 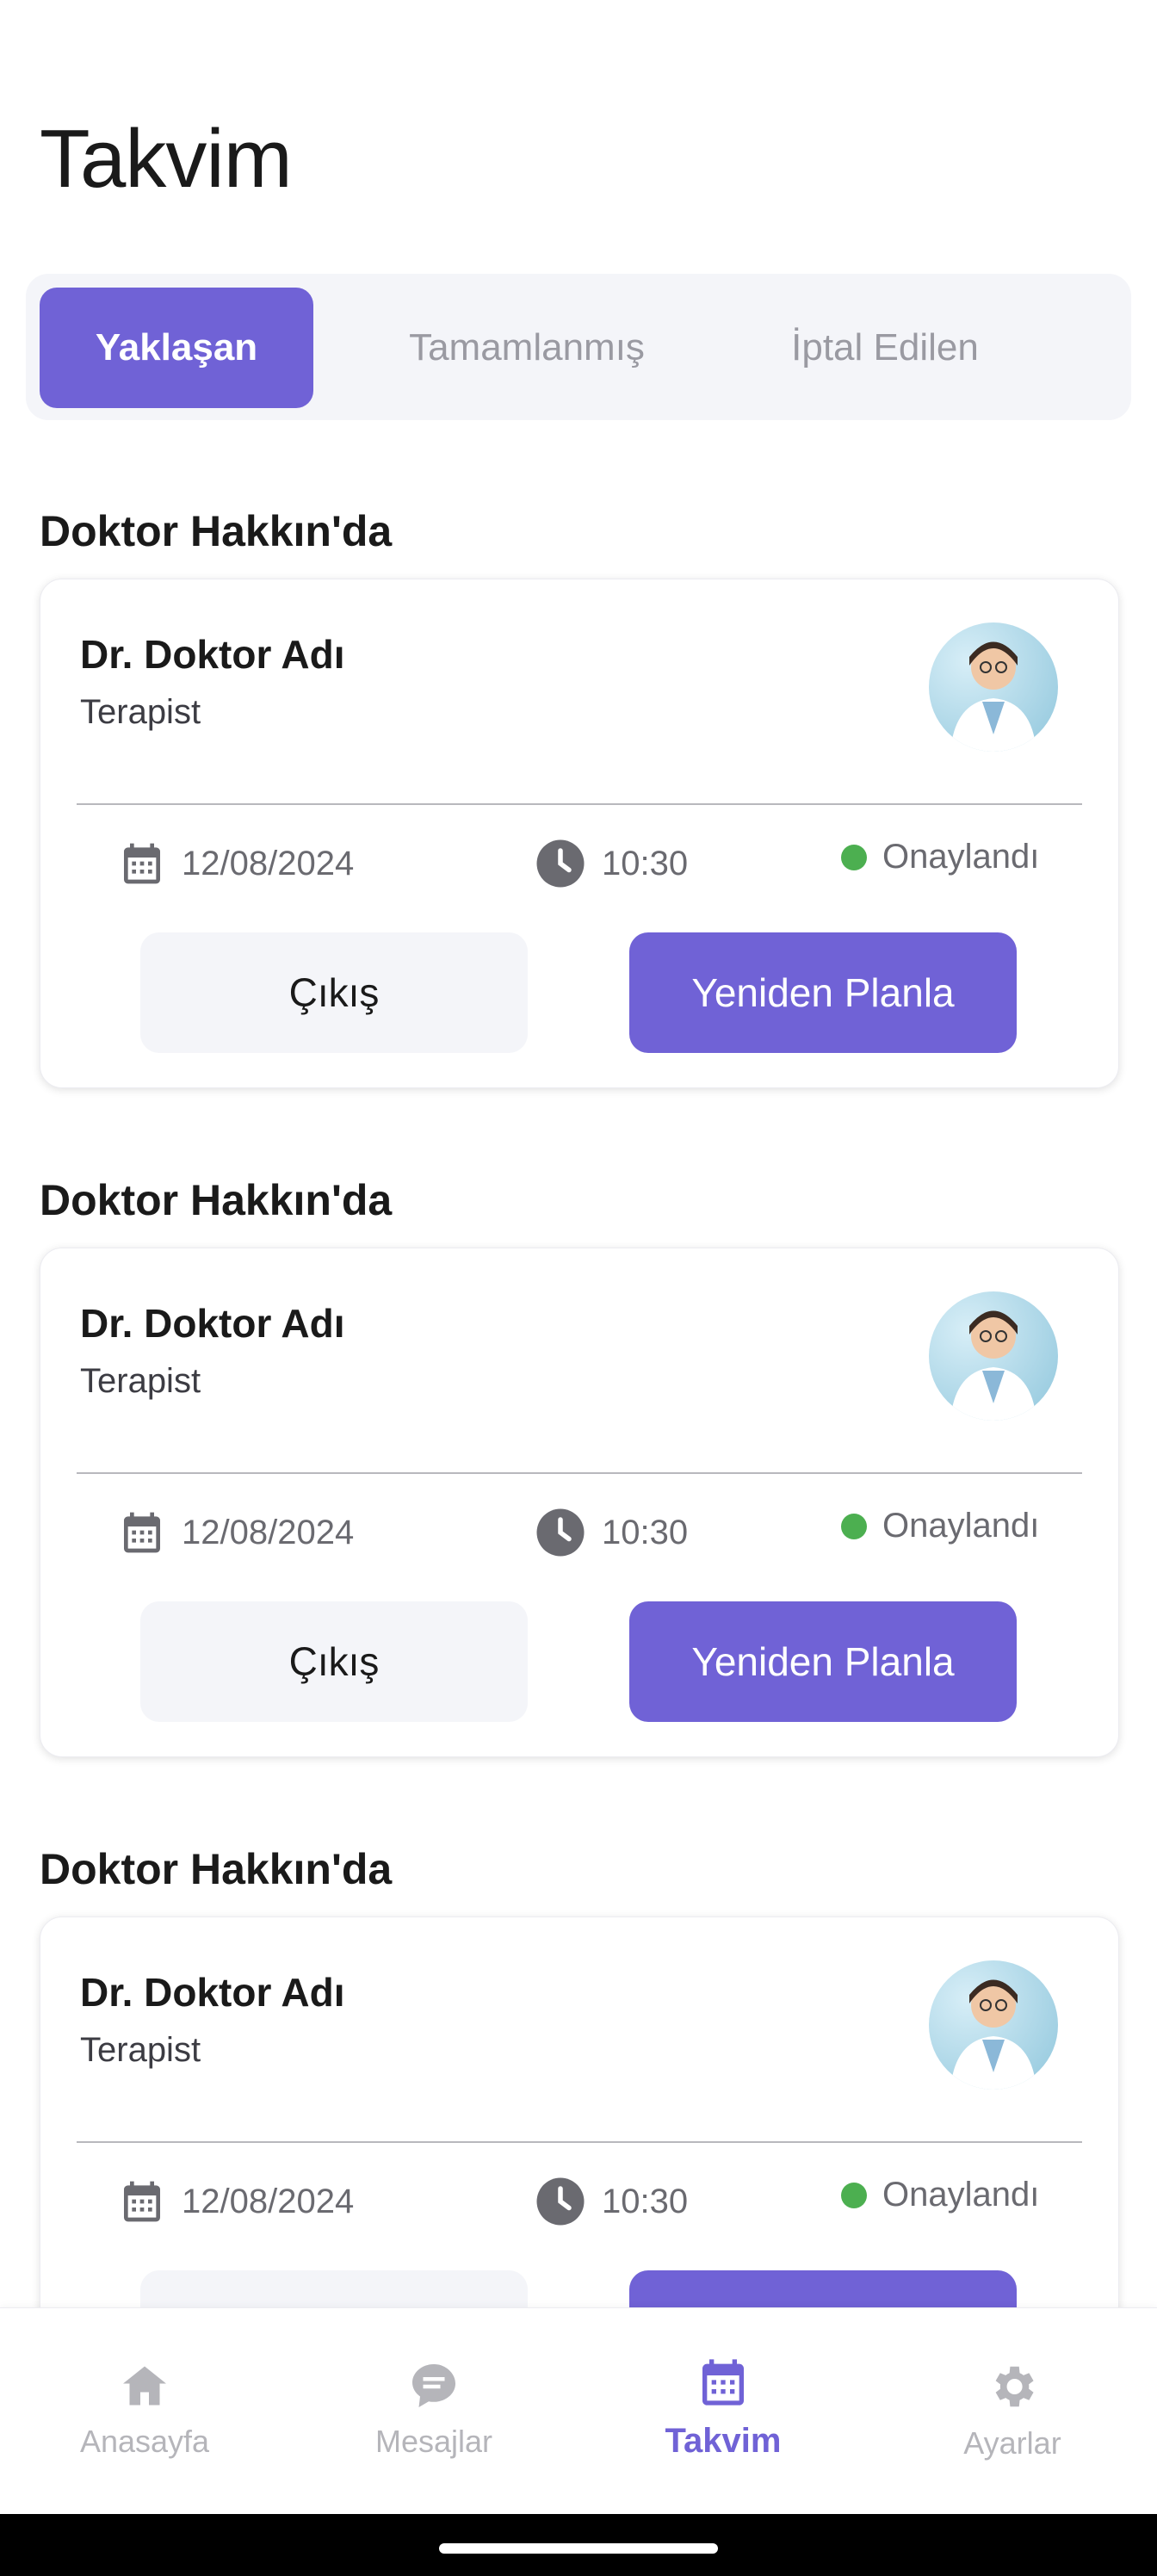 What do you see at coordinates (723, 2441) in the screenshot?
I see `nav-label: Takvim` at bounding box center [723, 2441].